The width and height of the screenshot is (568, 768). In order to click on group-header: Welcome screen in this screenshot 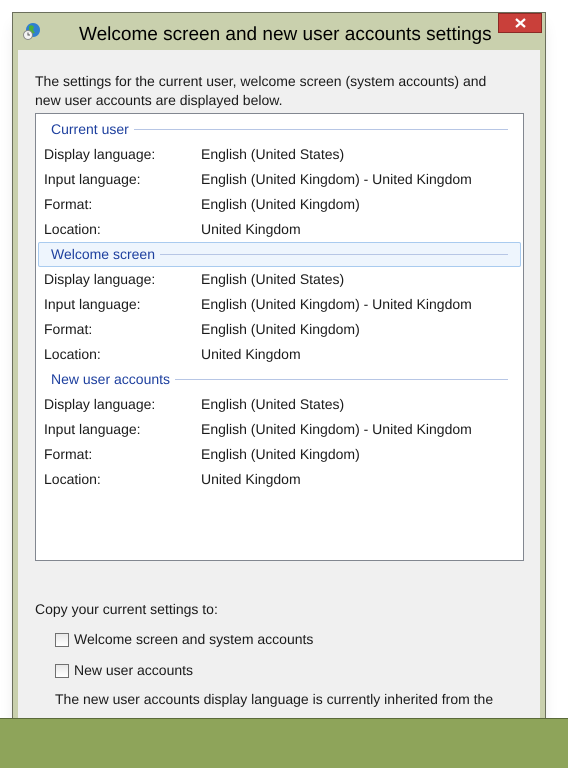, I will do `click(279, 254)`.